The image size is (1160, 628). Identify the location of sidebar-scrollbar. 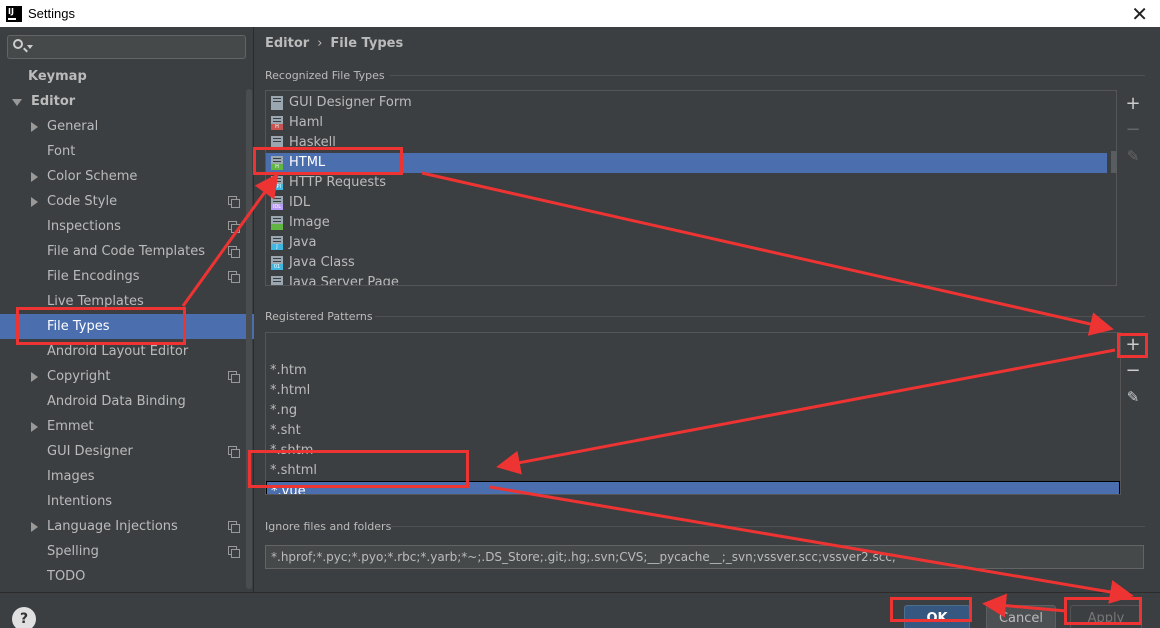
(249, 339).